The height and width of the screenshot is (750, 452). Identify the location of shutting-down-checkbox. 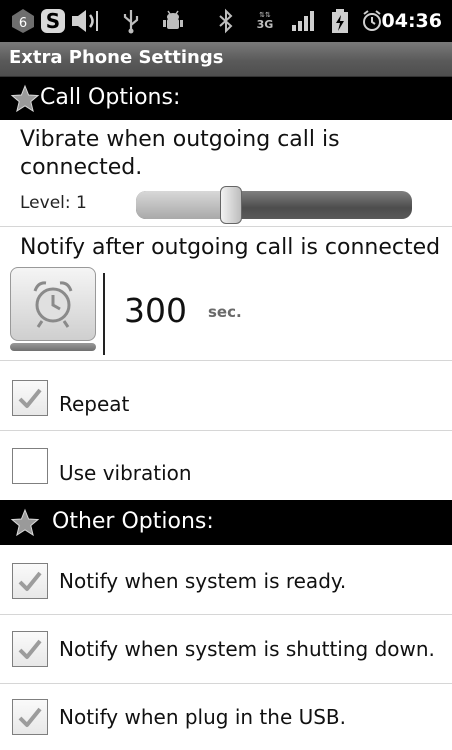
(30, 649).